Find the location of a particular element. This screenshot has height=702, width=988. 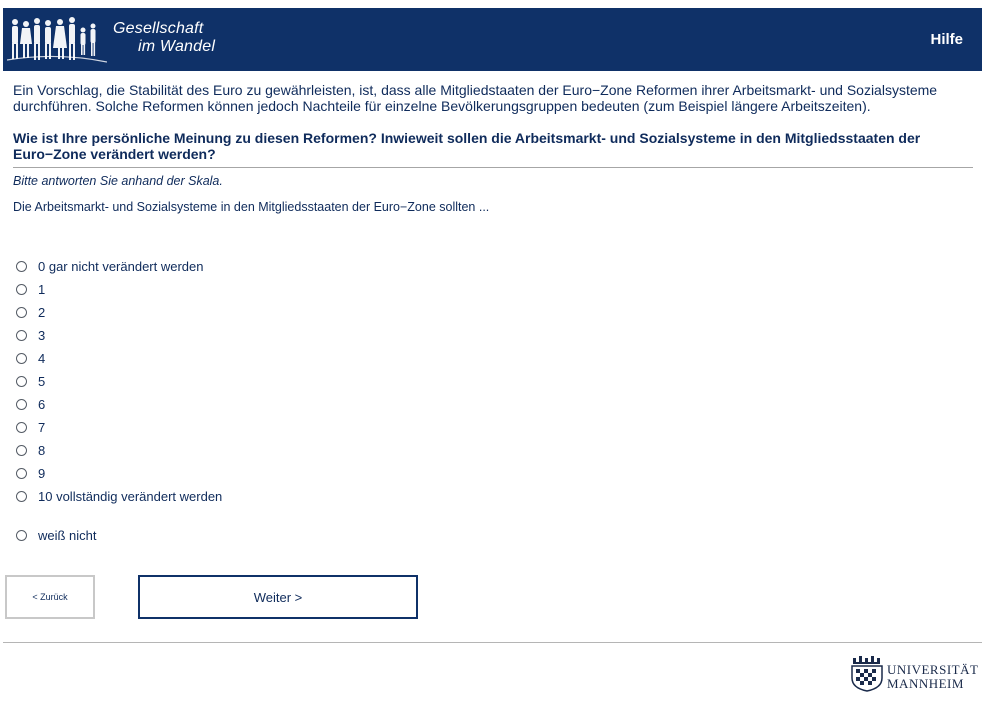

option-label: 3 is located at coordinates (42, 335).